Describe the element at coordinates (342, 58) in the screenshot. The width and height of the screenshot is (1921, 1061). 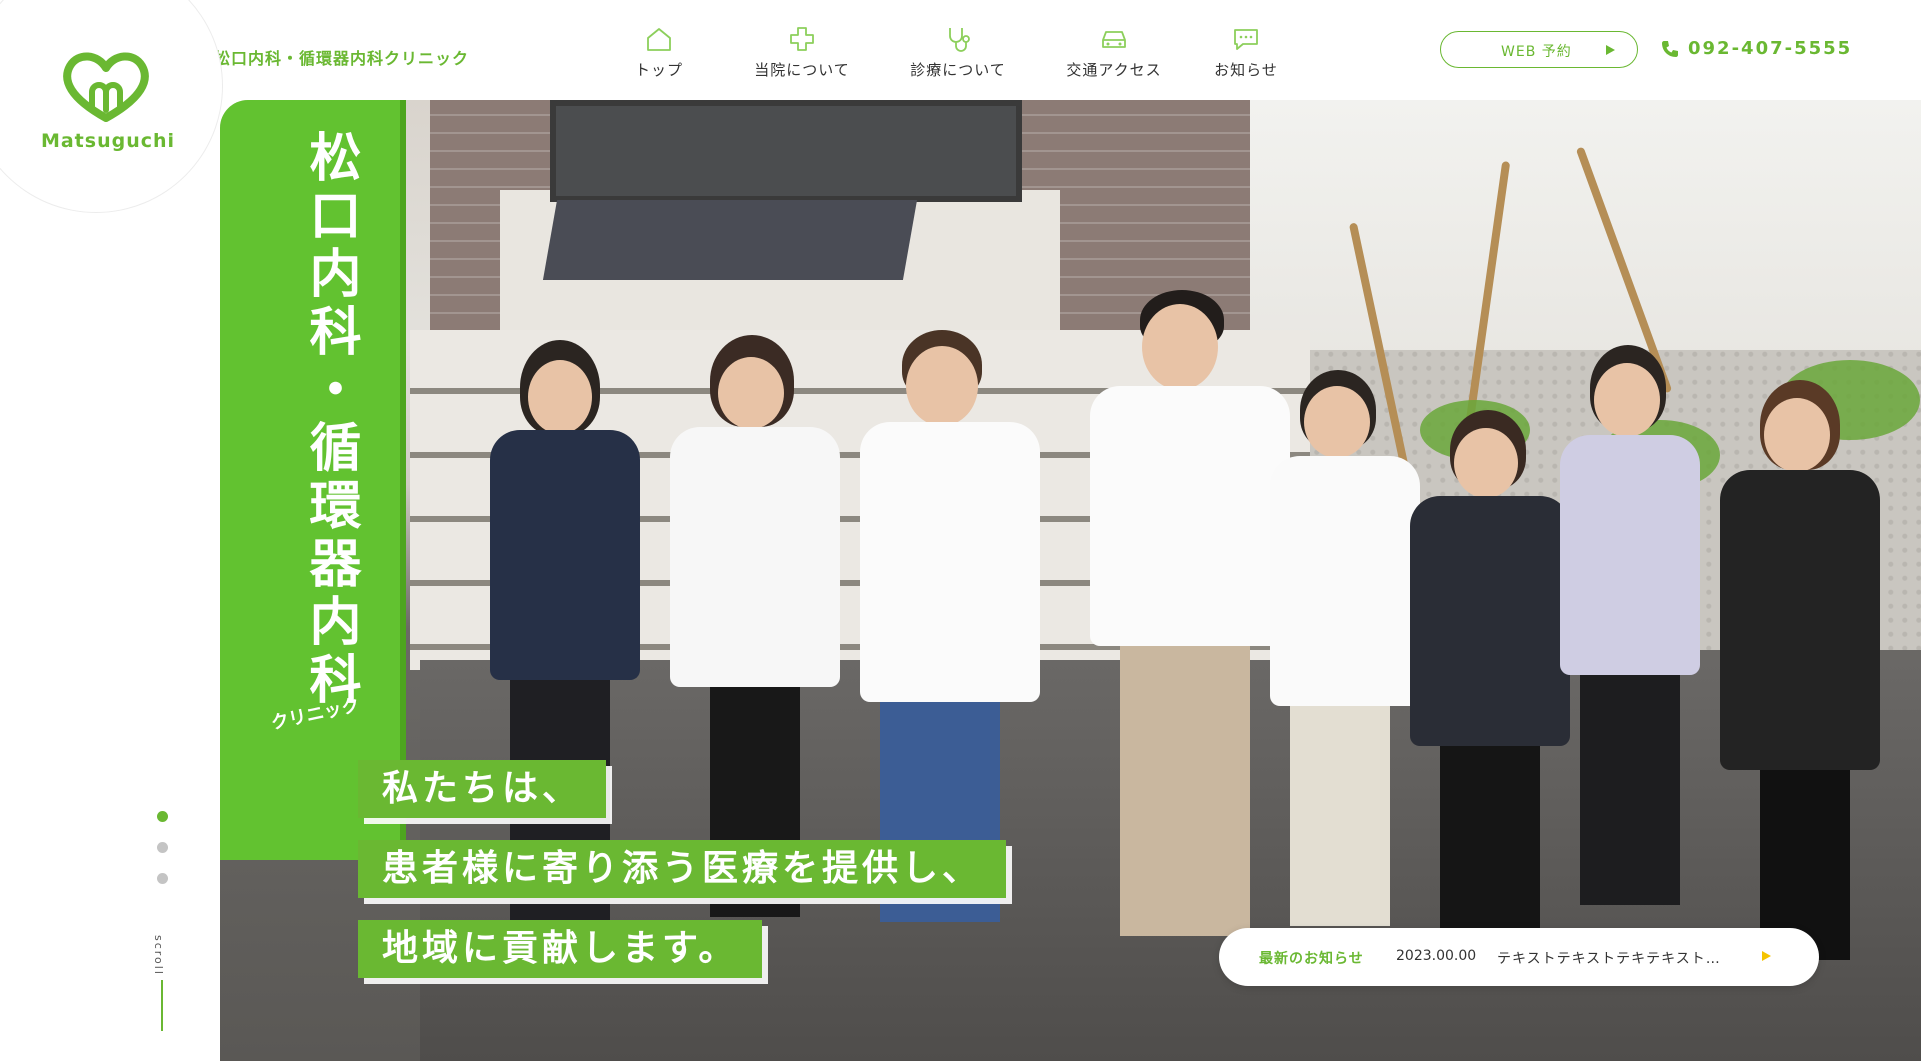
I see `clinic-name: 松口内科・循環器内科クリニック` at that location.